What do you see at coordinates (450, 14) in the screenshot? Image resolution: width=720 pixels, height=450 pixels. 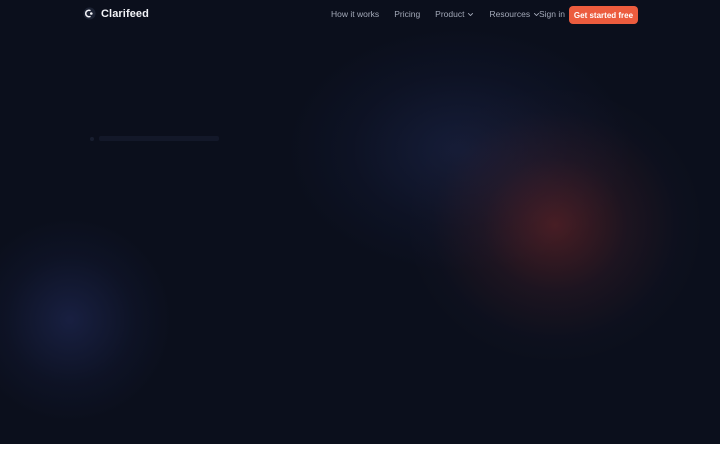 I see `nav-dropdown-product-label: Product` at bounding box center [450, 14].